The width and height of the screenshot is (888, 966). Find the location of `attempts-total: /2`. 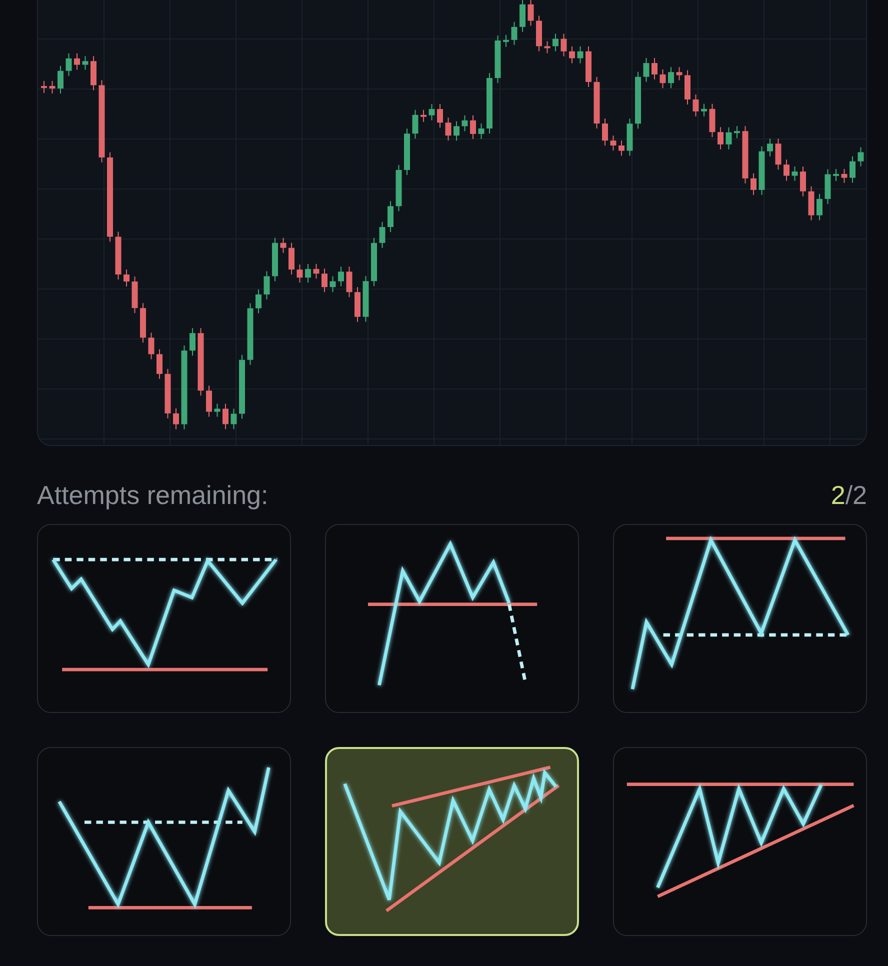

attempts-total: /2 is located at coordinates (856, 495).